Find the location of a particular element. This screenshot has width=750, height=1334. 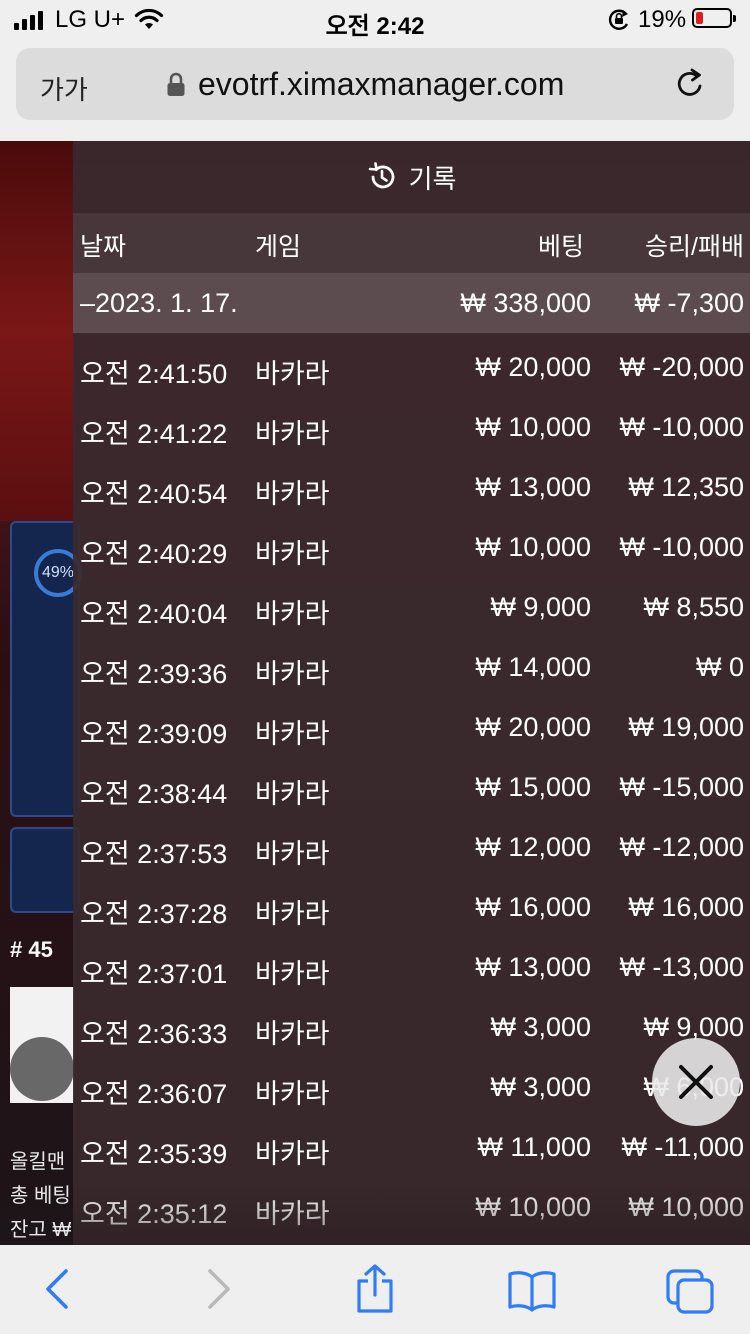

record-row: 오전 2:37:01 바카라 ₩ 13,000 ₩ -13,000 is located at coordinates (411, 969).